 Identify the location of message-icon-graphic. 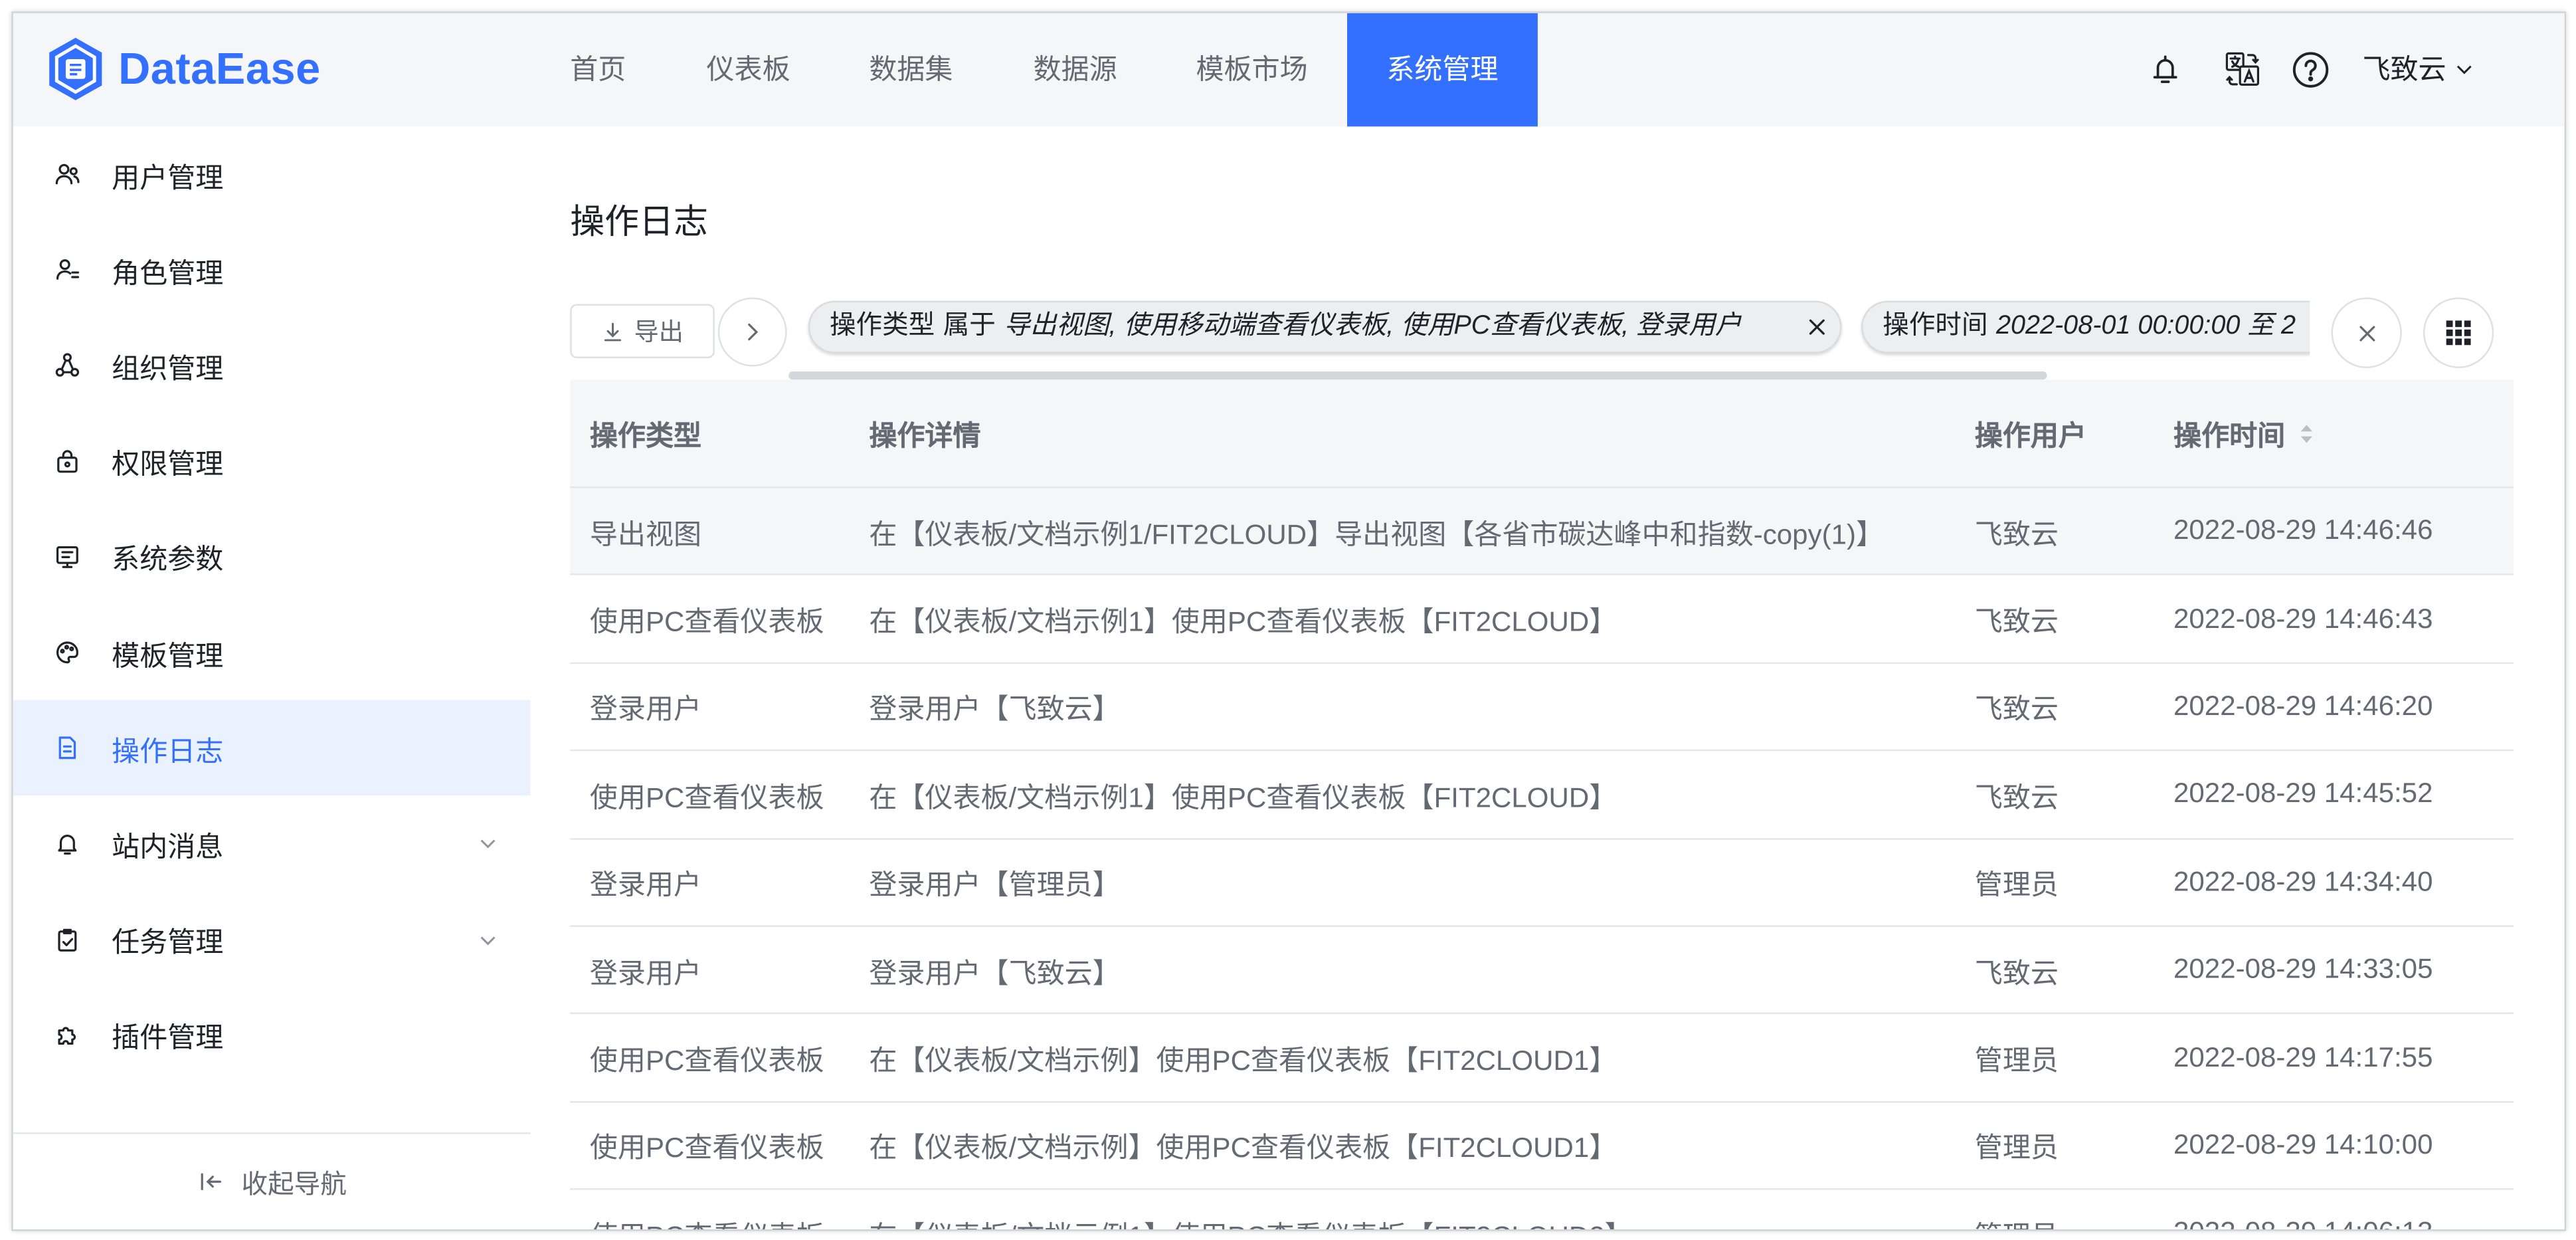
(67, 845).